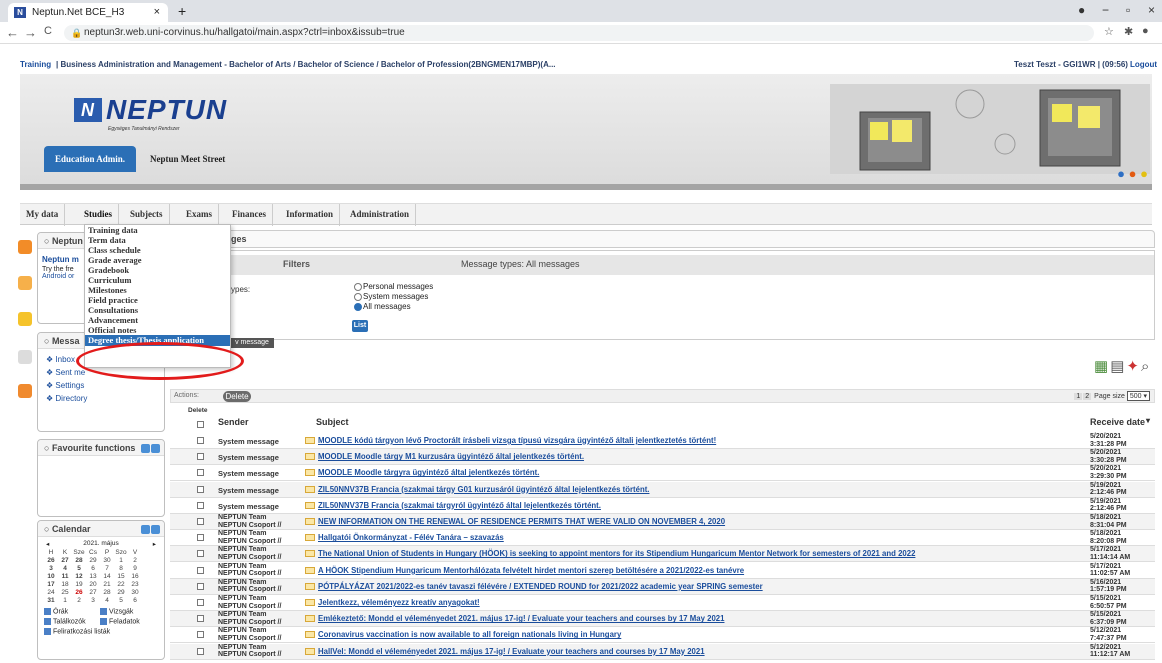 The width and height of the screenshot is (1162, 663). I want to click on maximize-button: ▫, so click(1128, 10).